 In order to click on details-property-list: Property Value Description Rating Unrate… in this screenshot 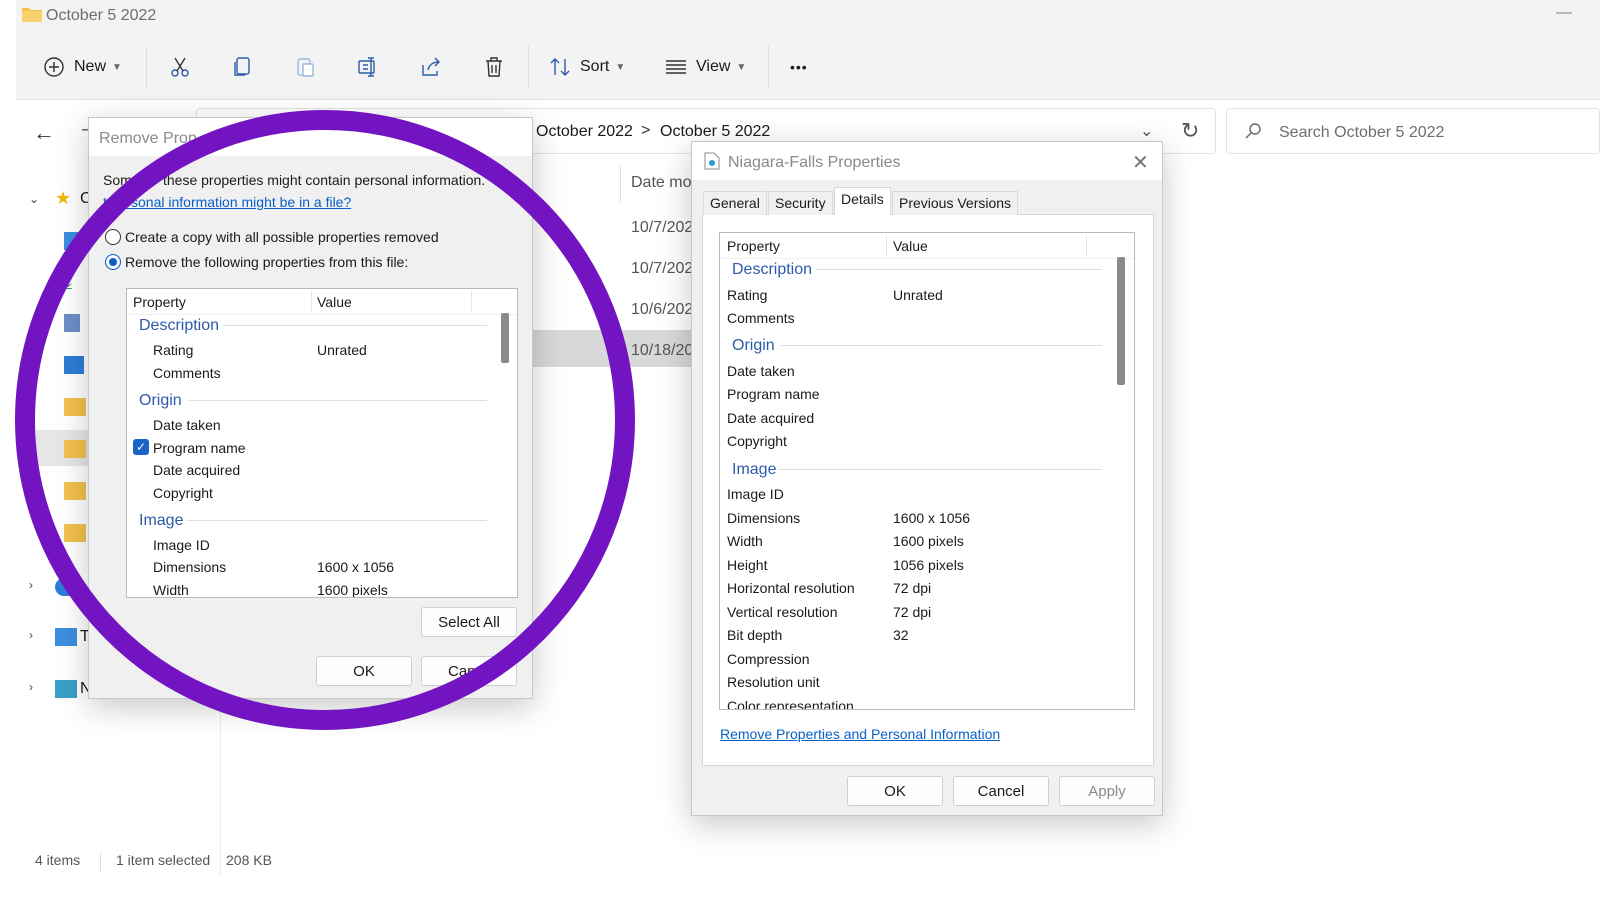, I will do `click(927, 471)`.